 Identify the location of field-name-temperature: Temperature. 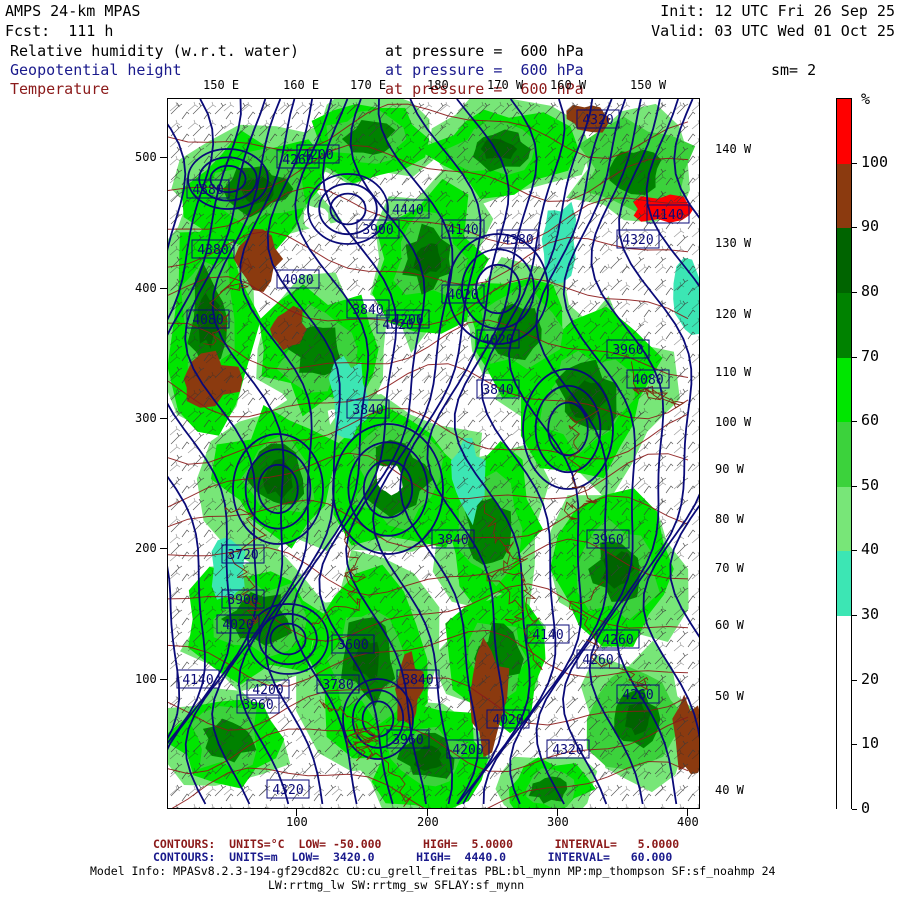
(60, 89).